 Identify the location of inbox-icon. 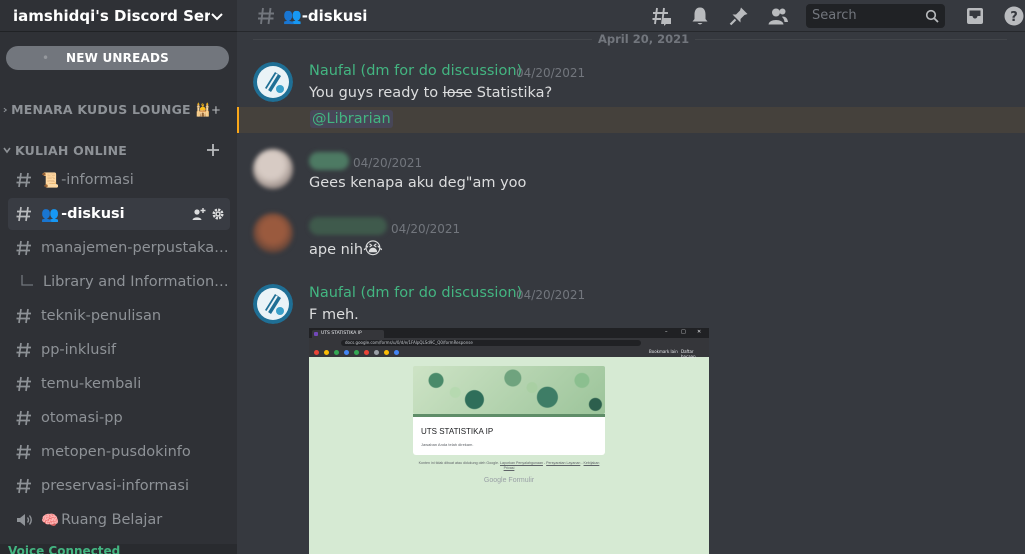
(975, 16).